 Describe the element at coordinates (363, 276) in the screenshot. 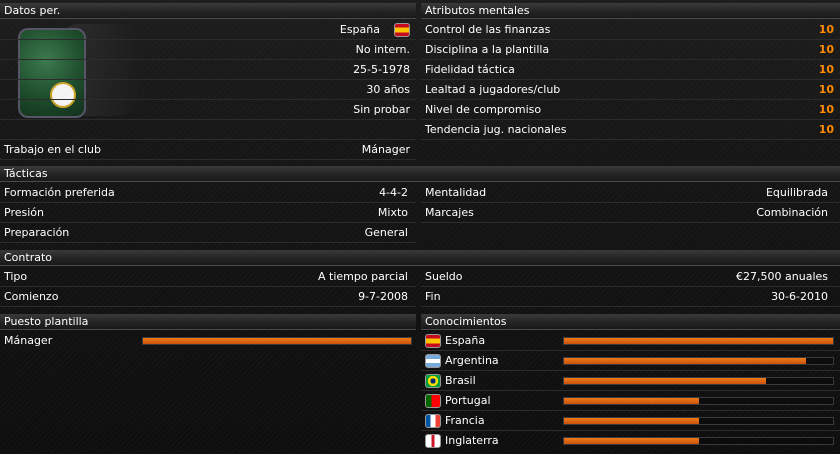

I see `contract-type-value: A tiempo parcial` at that location.